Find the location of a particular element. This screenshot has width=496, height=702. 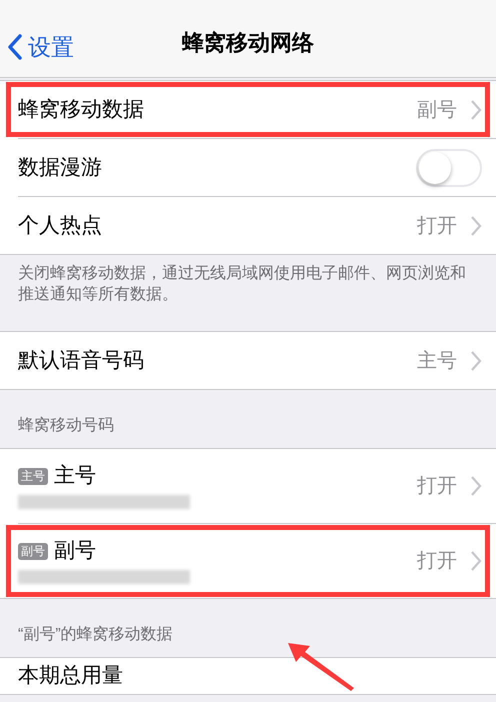

settings-row: 数据漫游 is located at coordinates (248, 167).